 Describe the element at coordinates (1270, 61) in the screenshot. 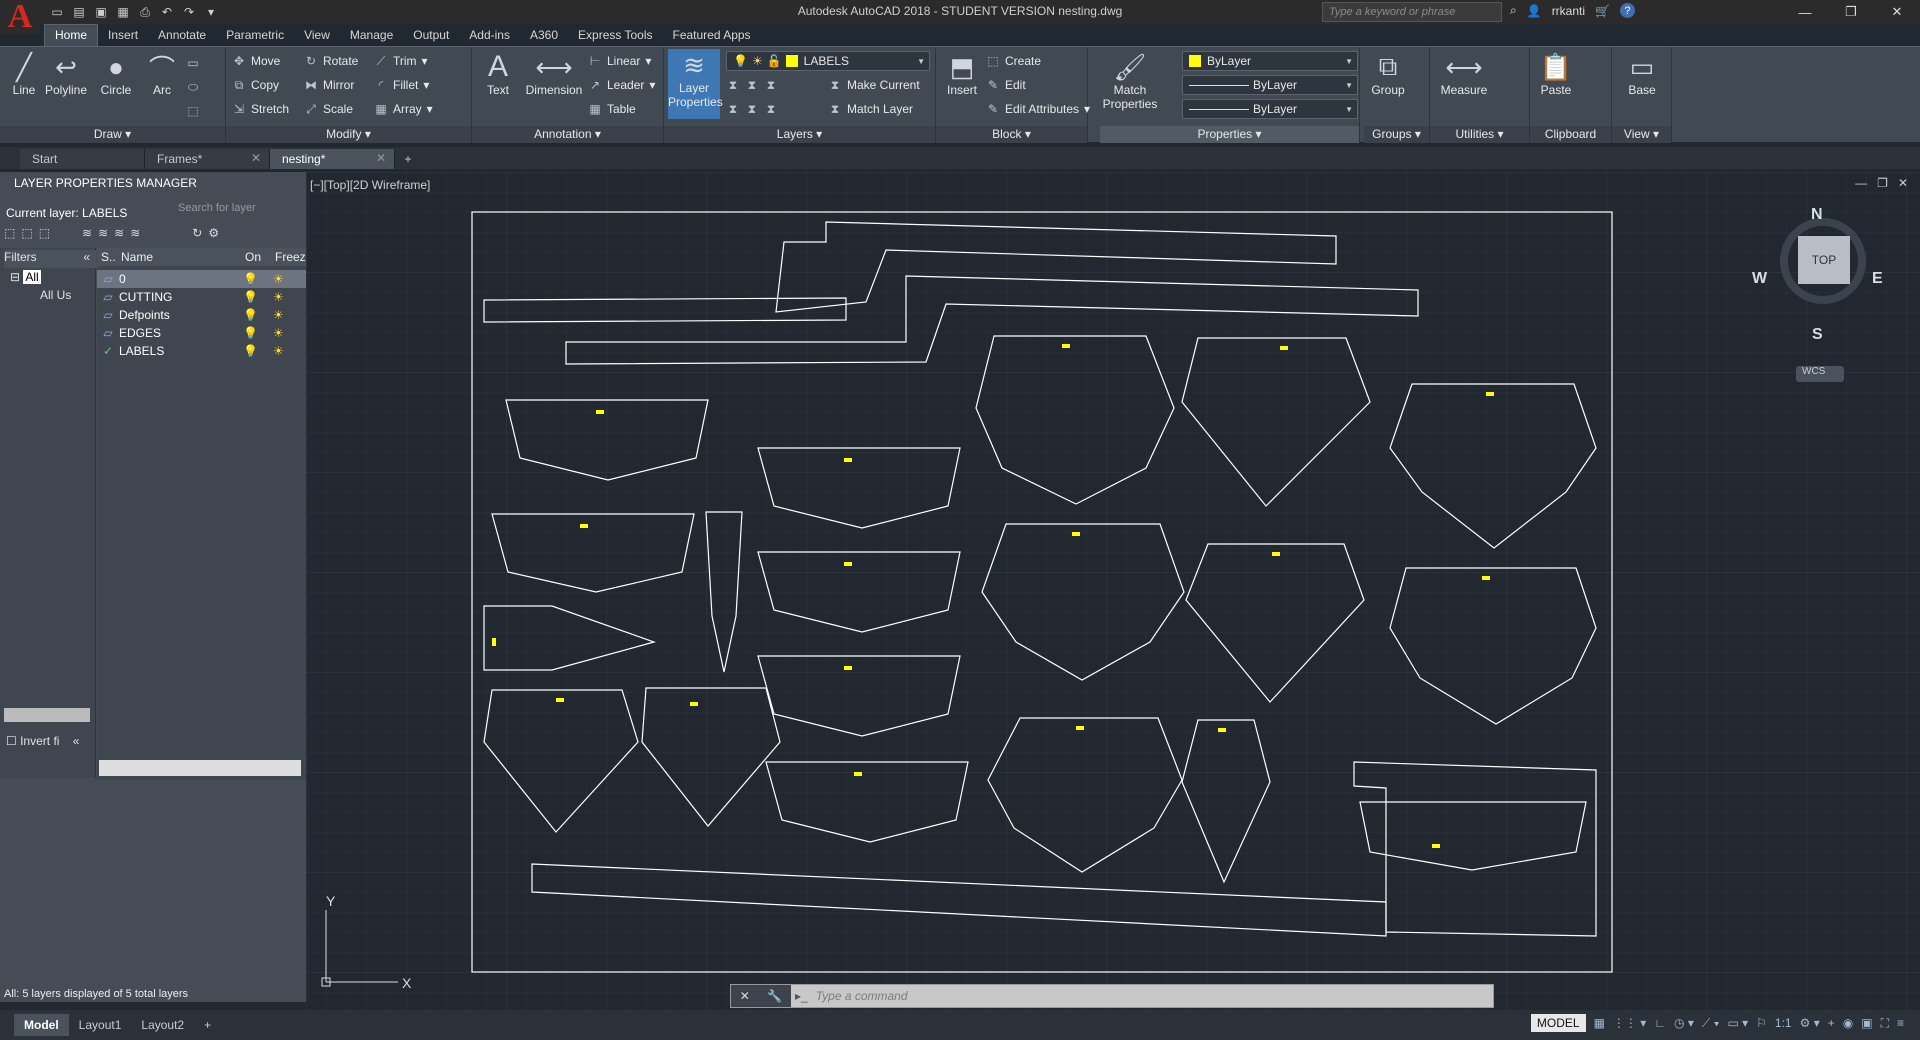

I see `color-dropdown: ByLayer ▼` at that location.